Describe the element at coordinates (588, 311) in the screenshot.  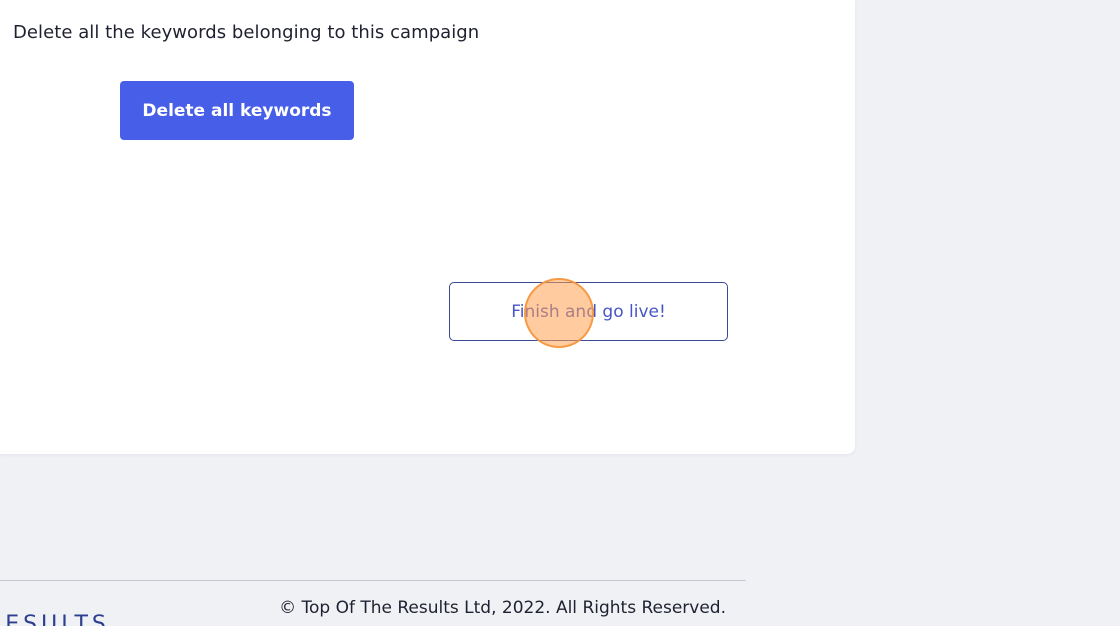
I see `finish-and-go-live-button: Finish and go live!` at that location.